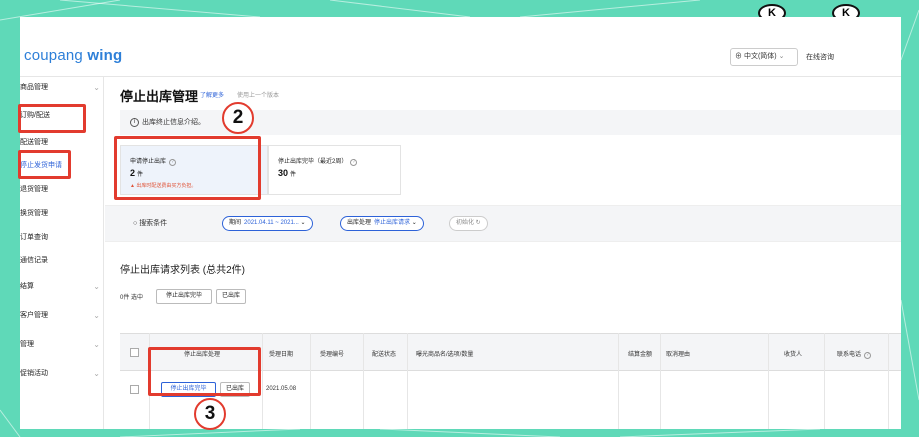  I want to click on cell-date: 2021.05.08, so click(281, 389).